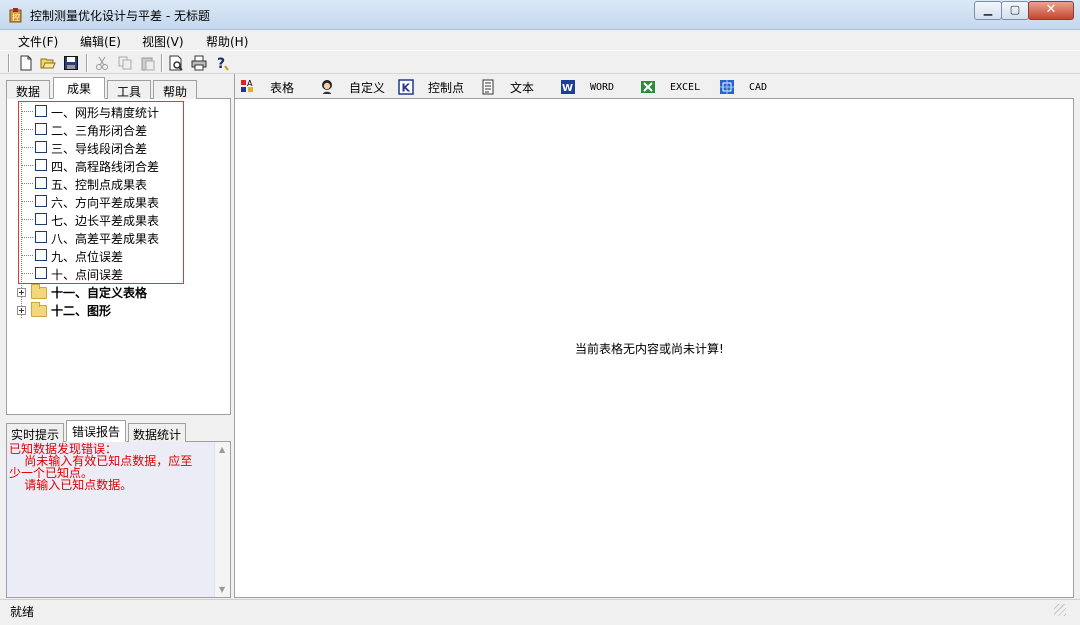 Image resolution: width=1080 pixels, height=625 pixels. What do you see at coordinates (267, 87) in the screenshot?
I see `table-button: A 表格` at bounding box center [267, 87].